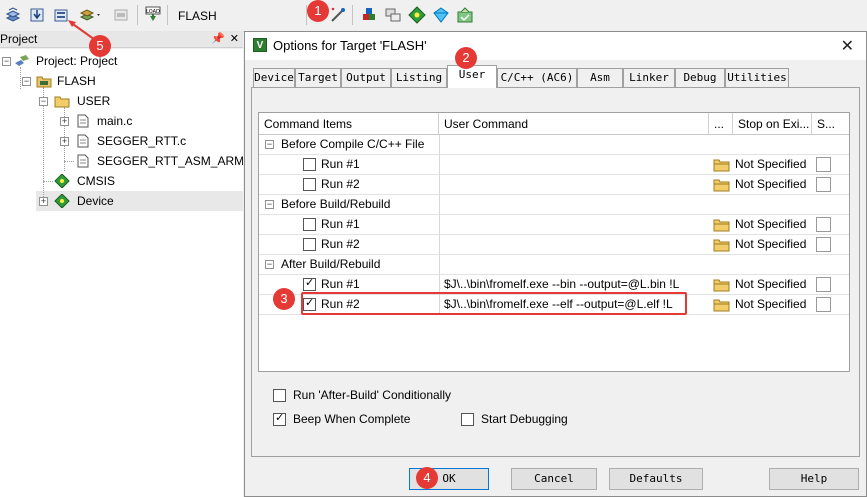 The height and width of the screenshot is (497, 867). What do you see at coordinates (62, 201) in the screenshot?
I see `component-icon` at bounding box center [62, 201].